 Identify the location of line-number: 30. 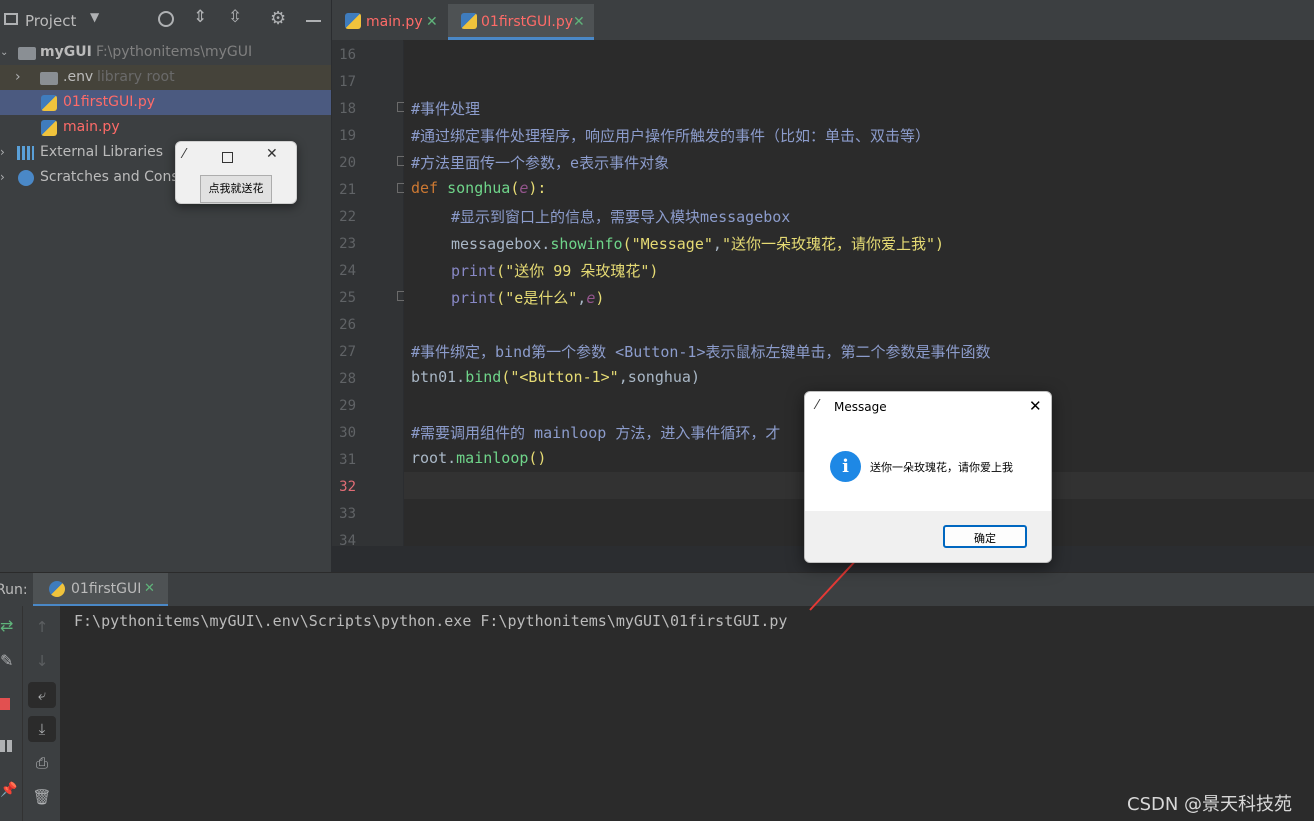
(347, 433).